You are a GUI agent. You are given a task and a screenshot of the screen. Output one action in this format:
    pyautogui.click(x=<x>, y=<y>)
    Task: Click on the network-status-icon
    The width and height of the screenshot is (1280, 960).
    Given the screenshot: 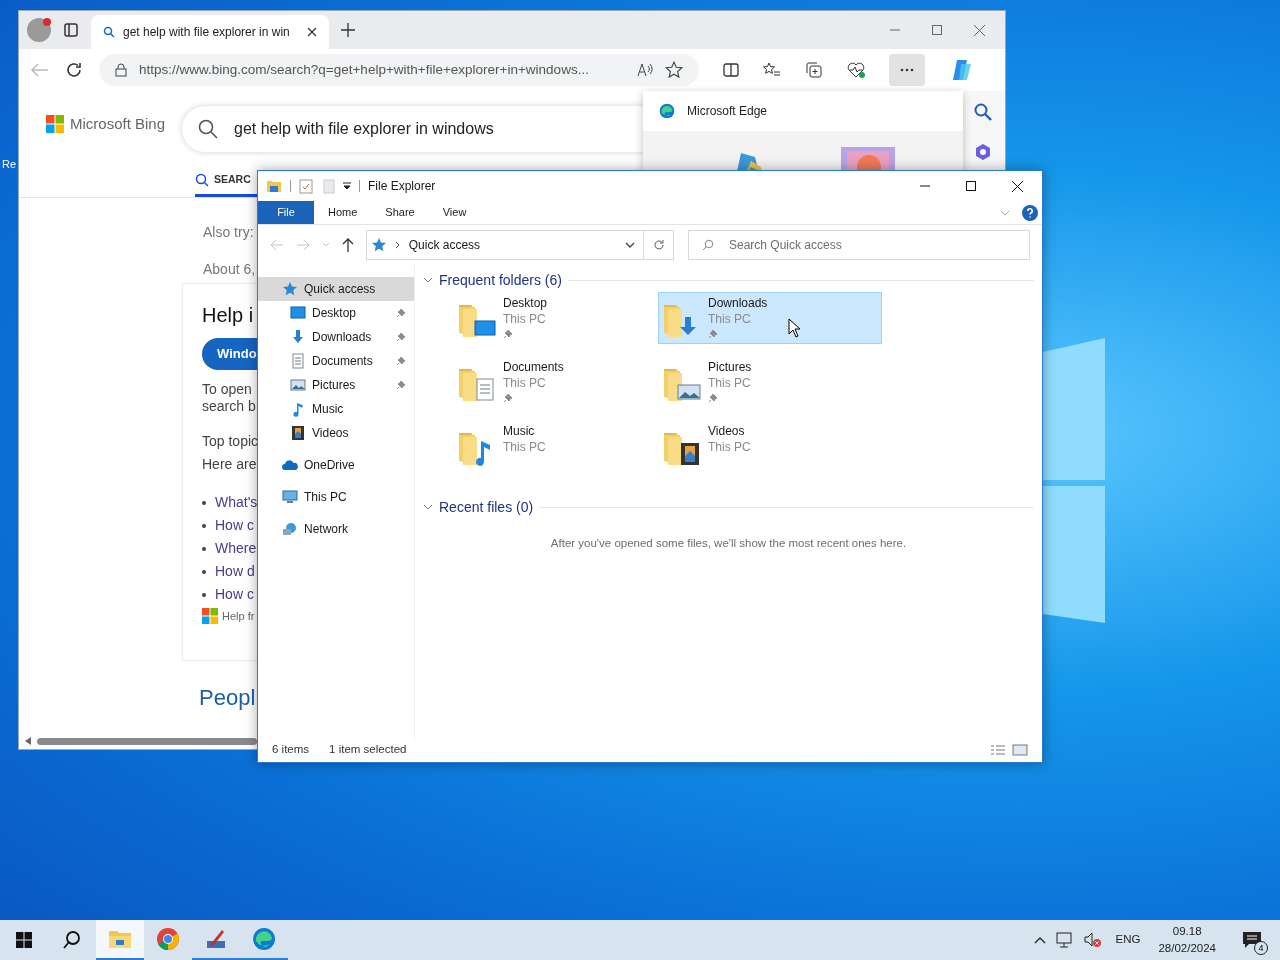 What is the action you would take?
    pyautogui.click(x=1064, y=940)
    